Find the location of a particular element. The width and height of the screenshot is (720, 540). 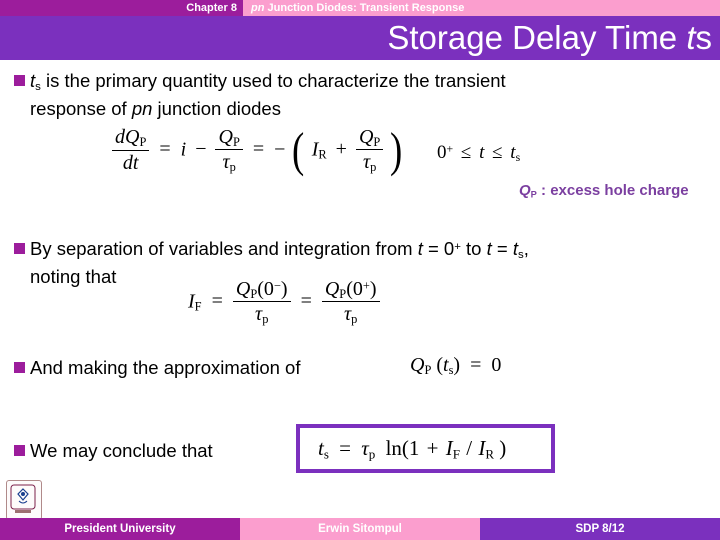

bullet-approximation: And making the approximation of is located at coordinates (157, 368).